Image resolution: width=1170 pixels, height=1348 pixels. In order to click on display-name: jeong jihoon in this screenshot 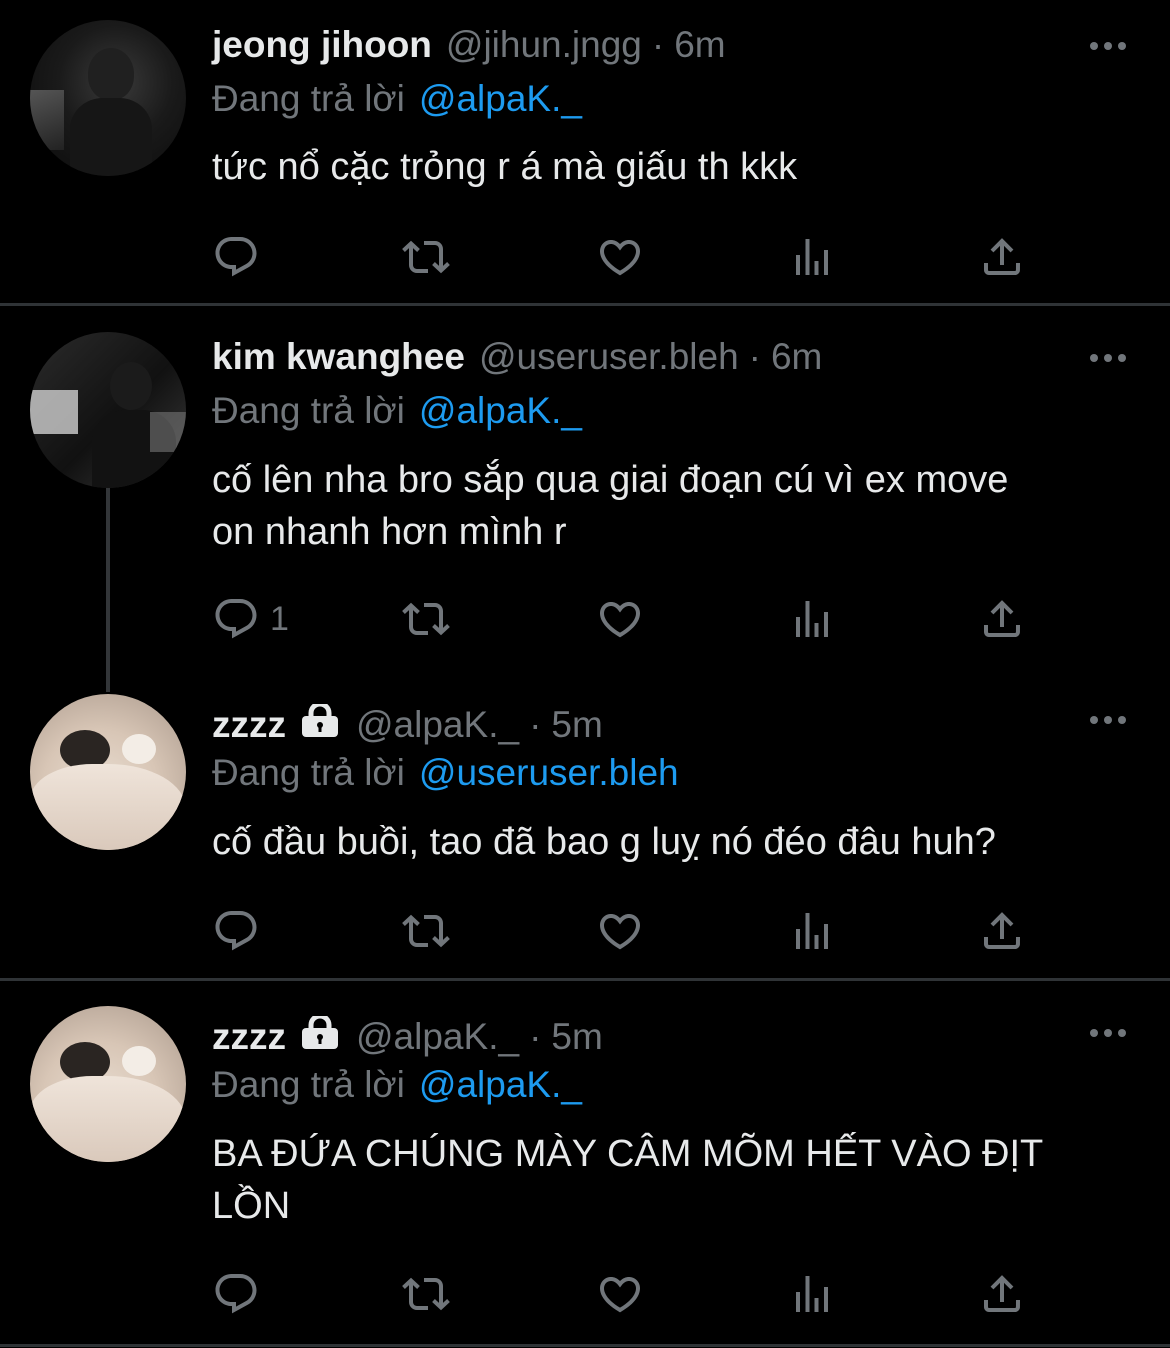, I will do `click(322, 45)`.